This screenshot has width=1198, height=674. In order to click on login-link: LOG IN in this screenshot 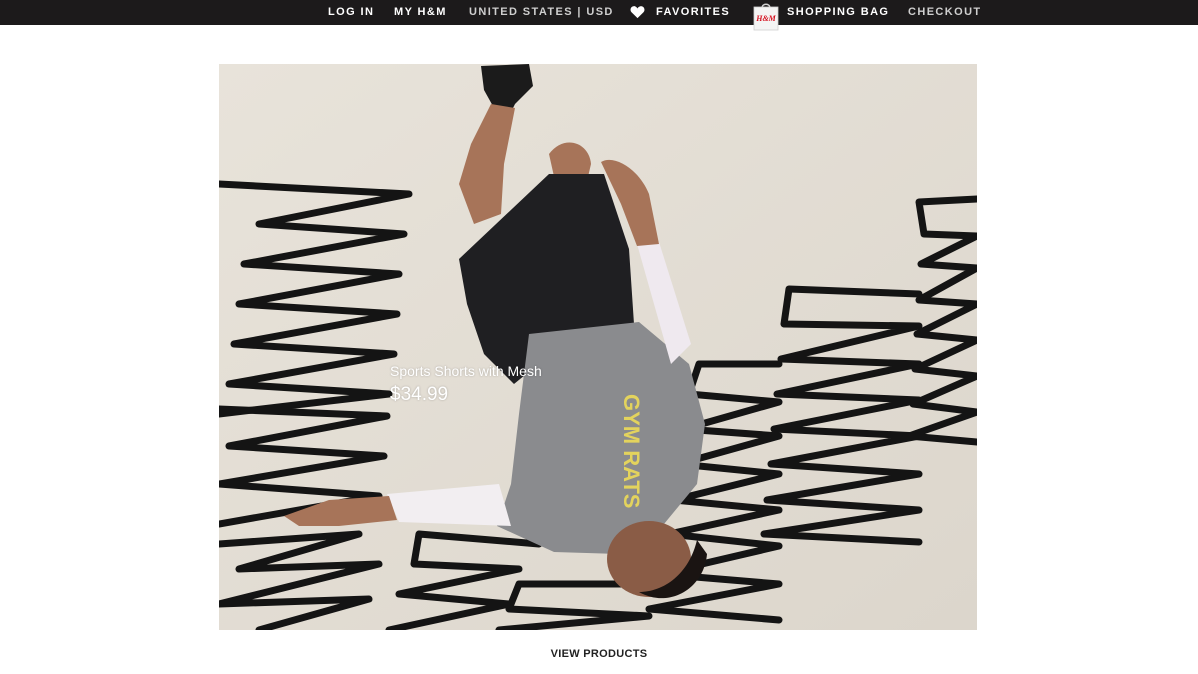, I will do `click(351, 12)`.